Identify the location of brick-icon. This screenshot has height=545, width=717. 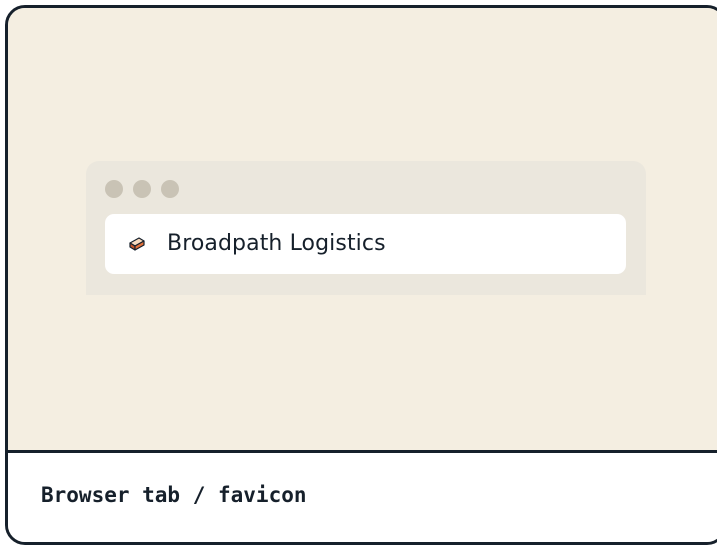
(137, 244).